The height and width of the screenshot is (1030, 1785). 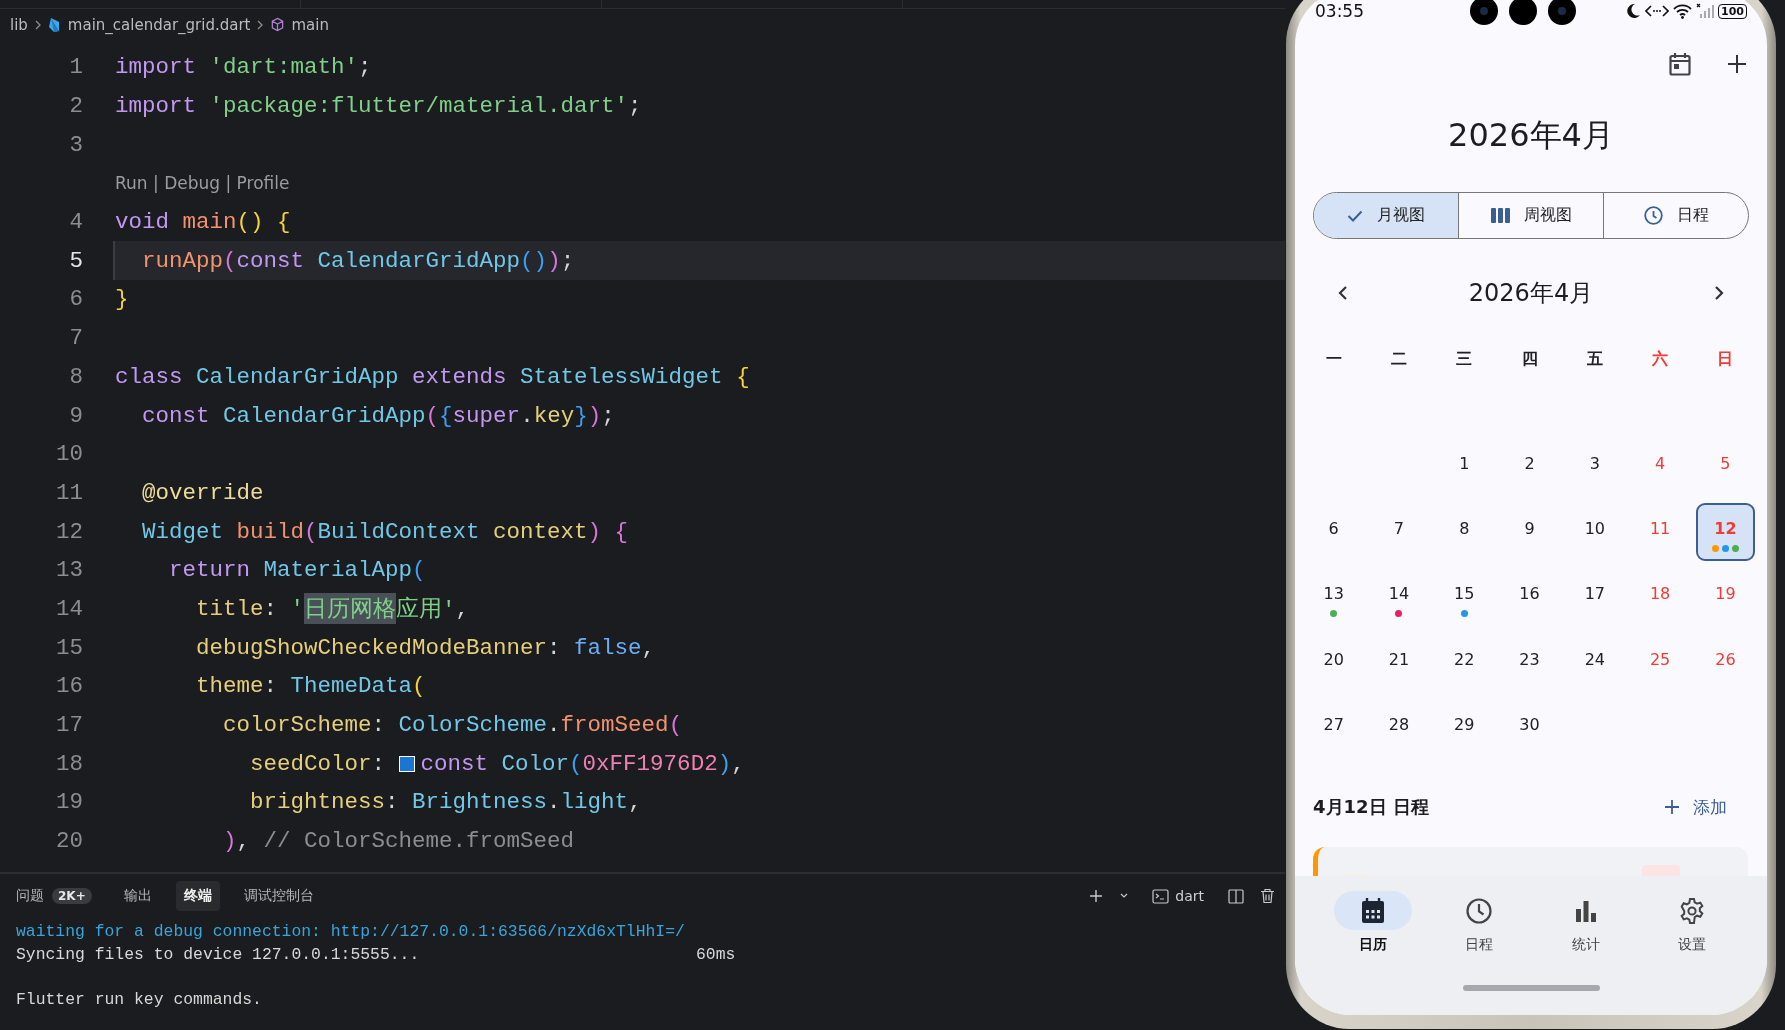 What do you see at coordinates (1529, 359) in the screenshot?
I see `weekday-label: 四` at bounding box center [1529, 359].